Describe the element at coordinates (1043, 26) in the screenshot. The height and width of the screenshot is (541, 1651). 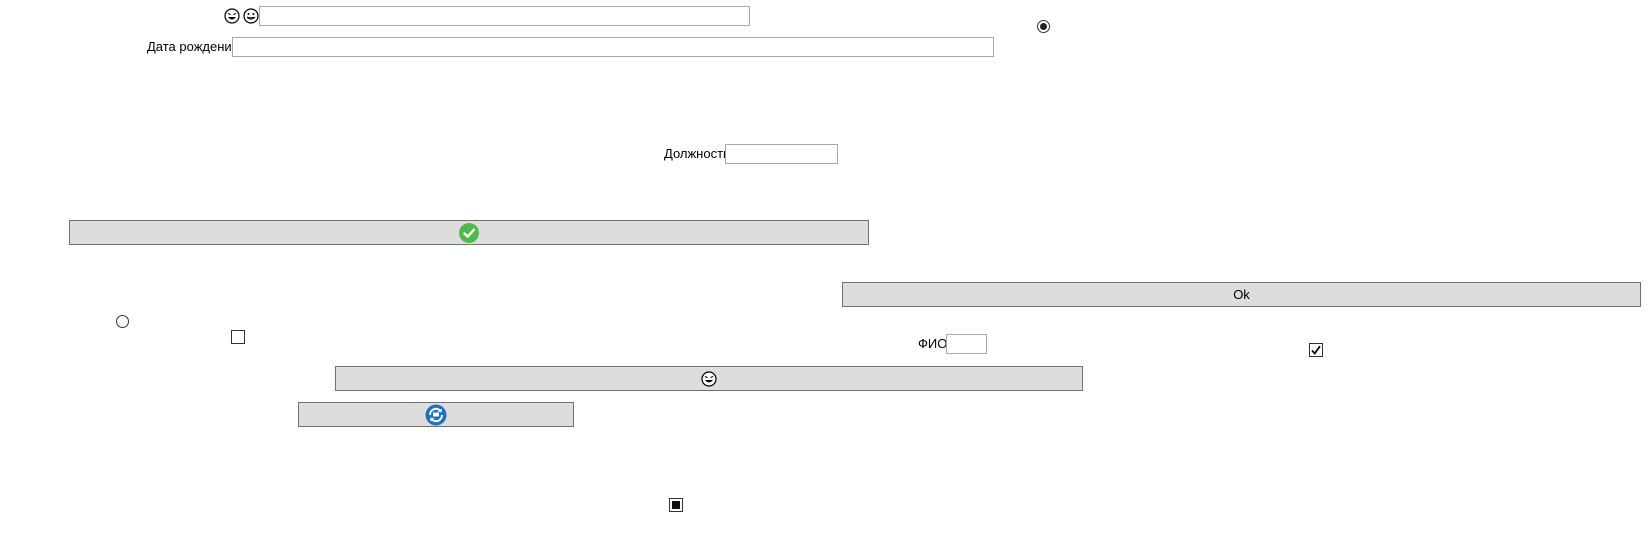
I see `radio-button-top` at that location.